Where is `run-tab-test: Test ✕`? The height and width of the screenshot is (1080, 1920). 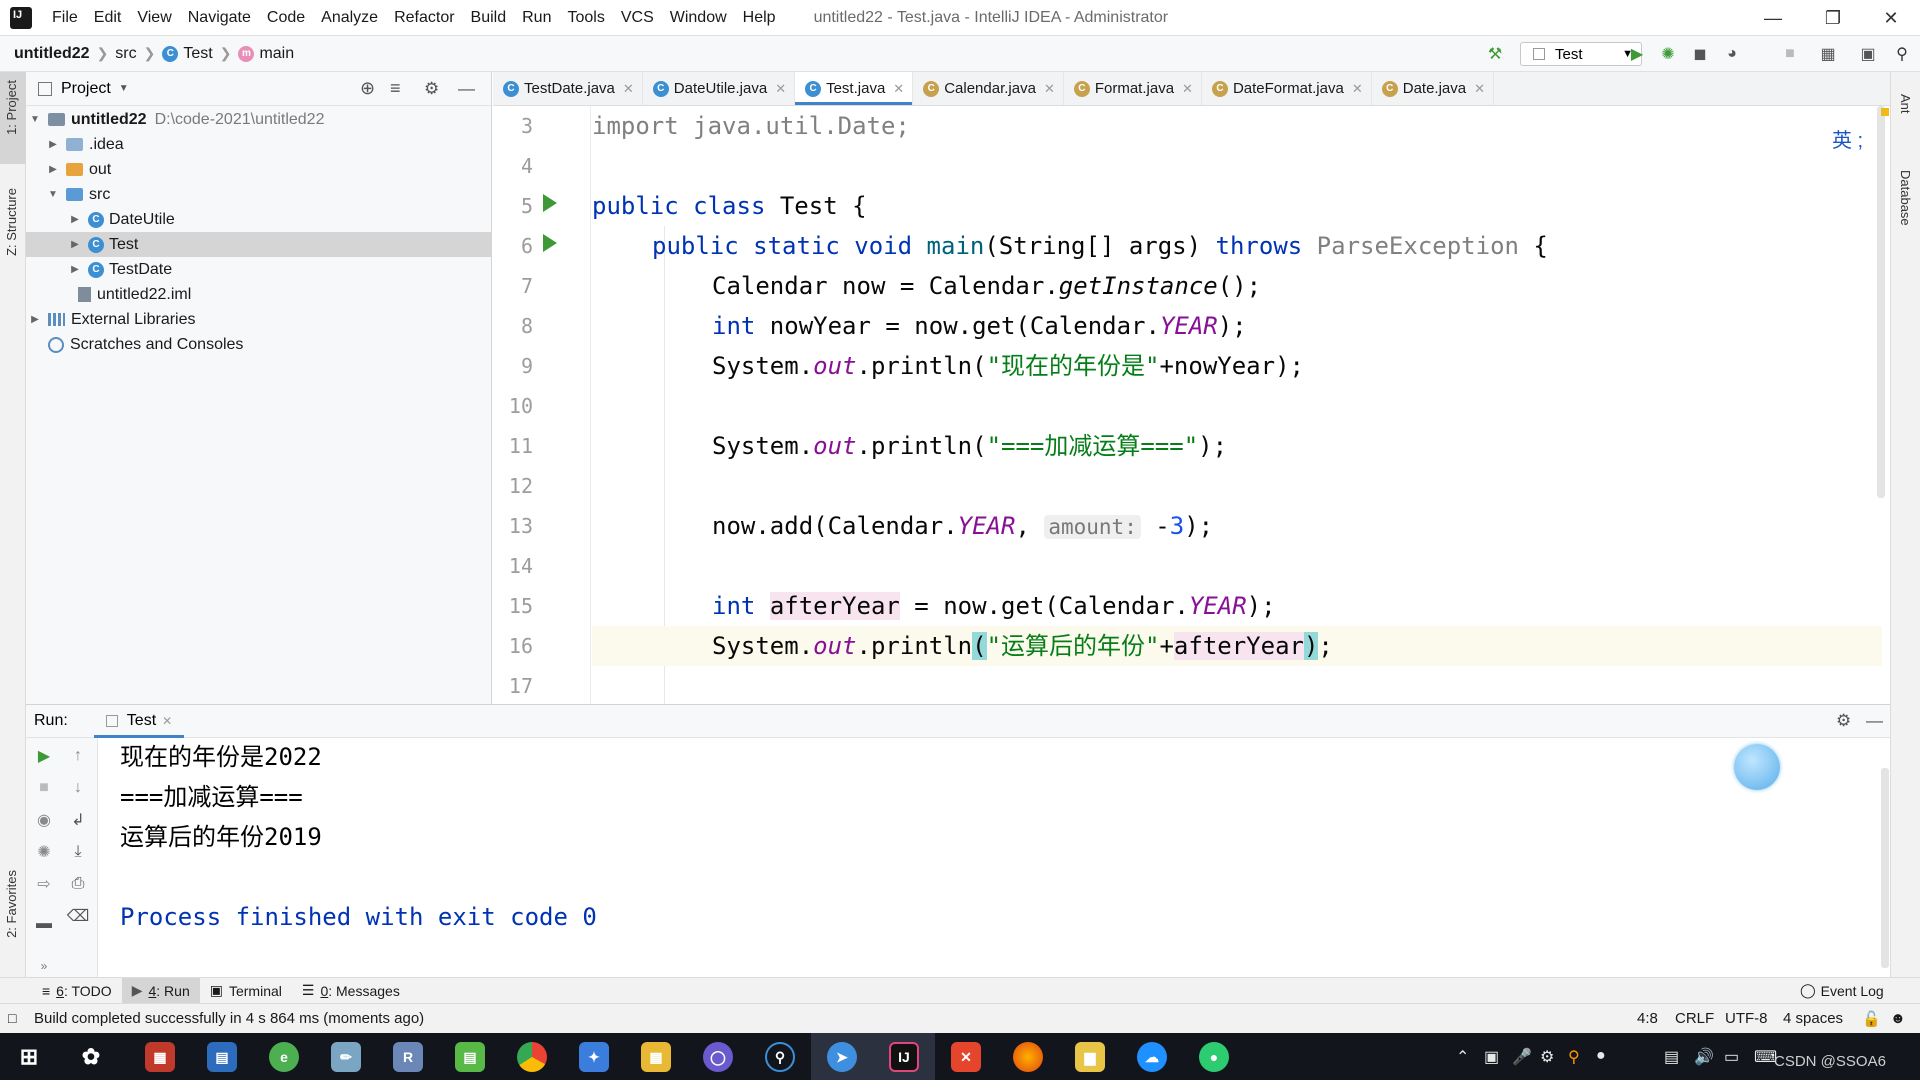
run-tab-test: Test ✕ is located at coordinates (139, 721).